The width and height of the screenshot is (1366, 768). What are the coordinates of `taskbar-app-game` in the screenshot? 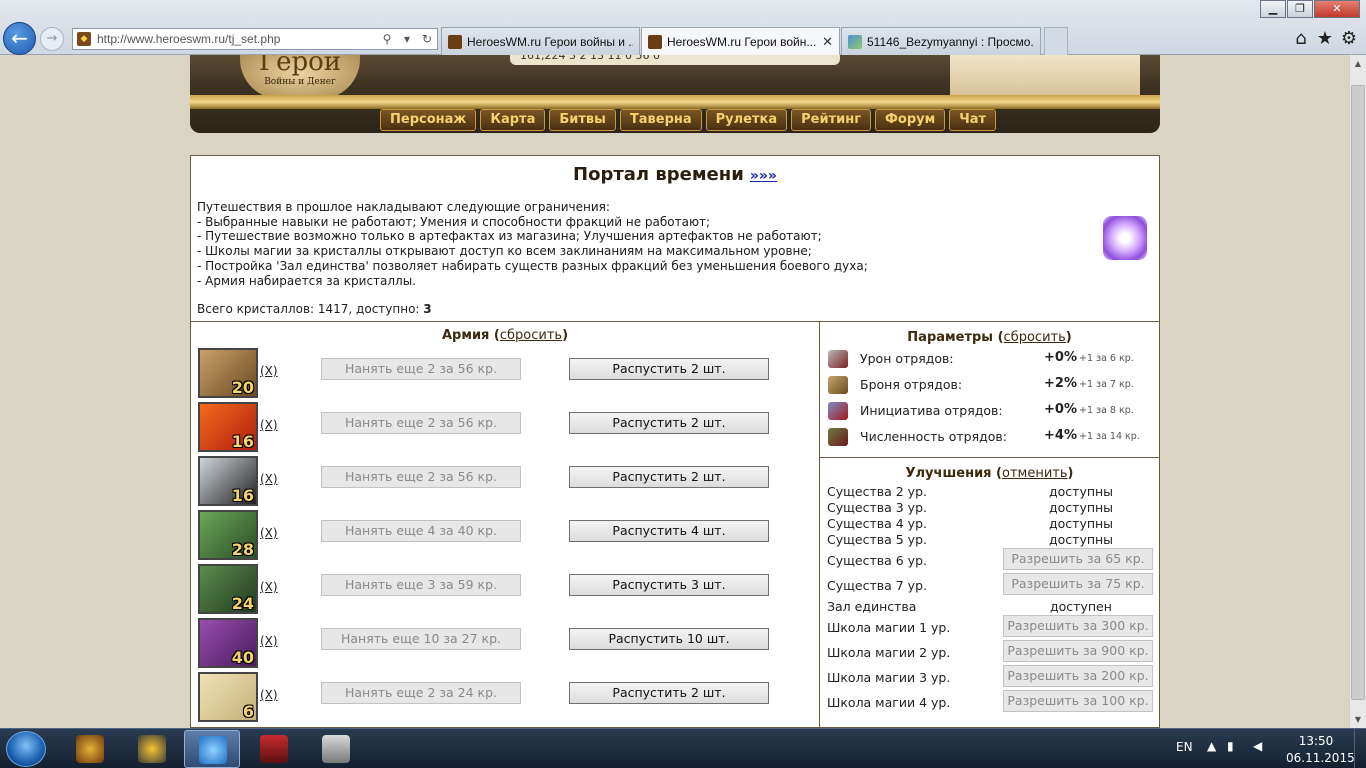 It's located at (90, 749).